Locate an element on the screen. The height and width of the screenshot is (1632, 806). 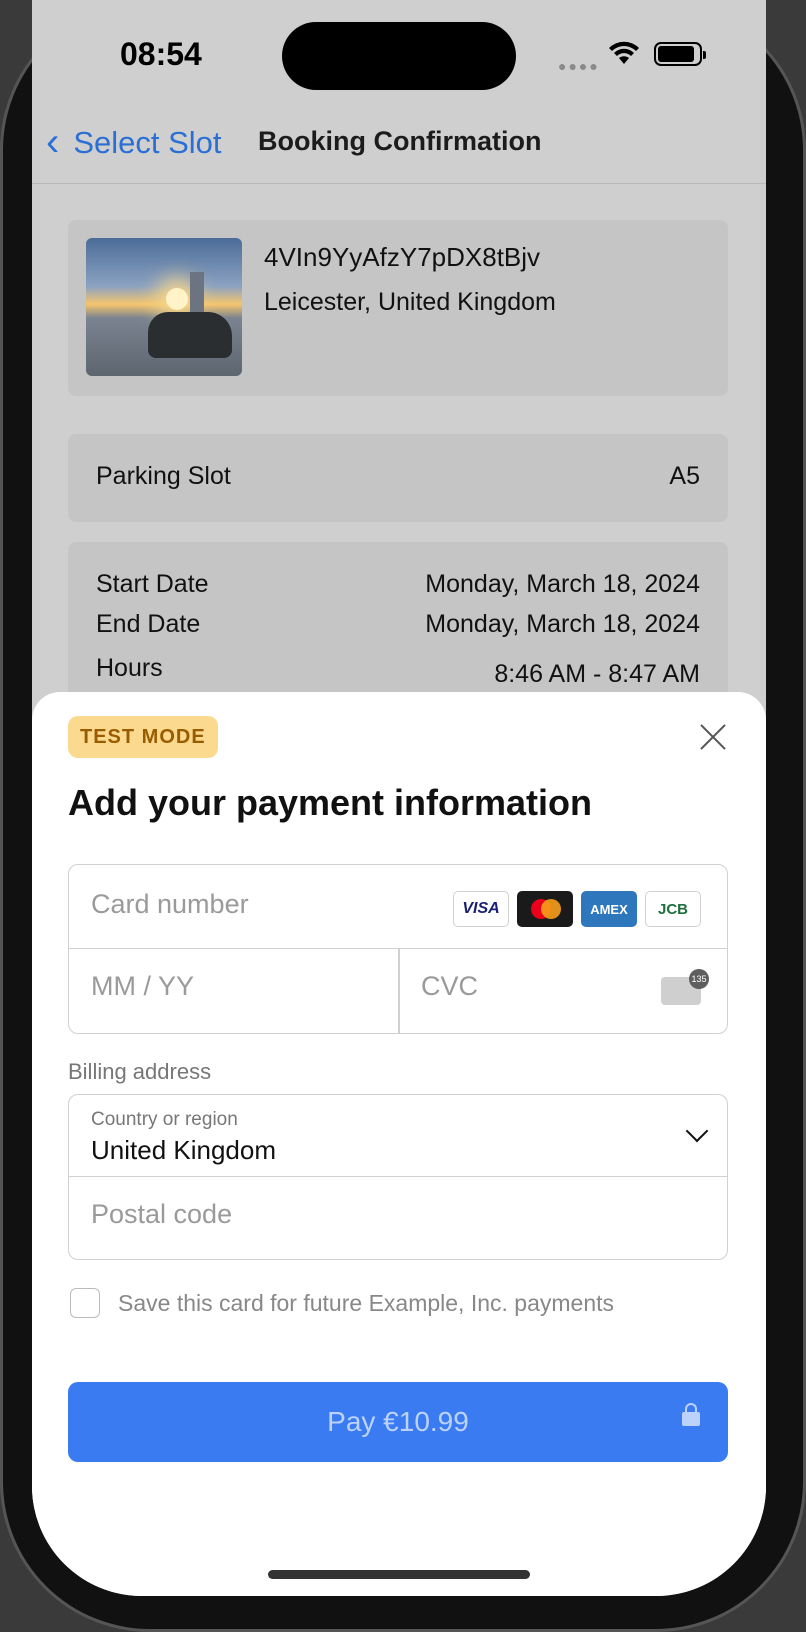
payment-heading: Add your payment information is located at coordinates (330, 802).